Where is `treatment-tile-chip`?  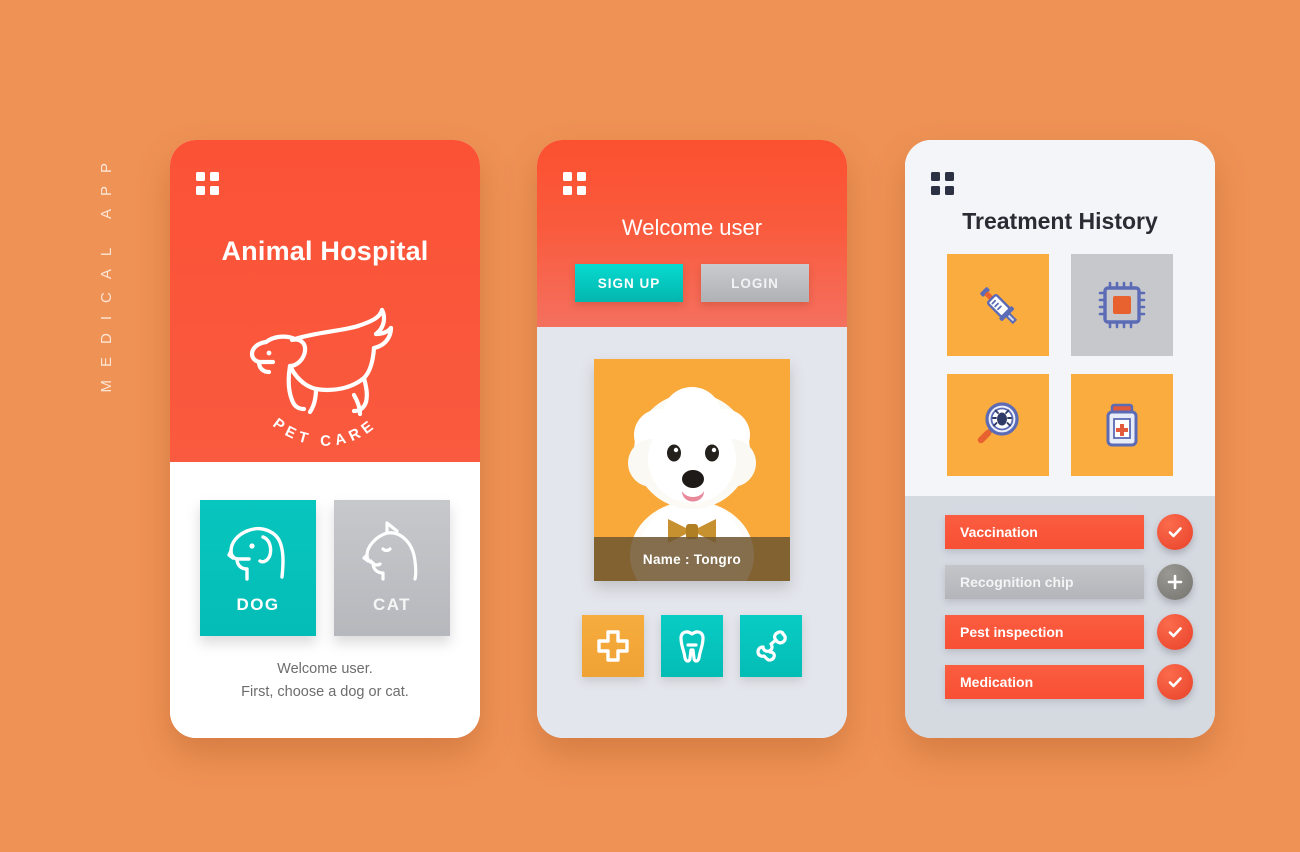 treatment-tile-chip is located at coordinates (1122, 305).